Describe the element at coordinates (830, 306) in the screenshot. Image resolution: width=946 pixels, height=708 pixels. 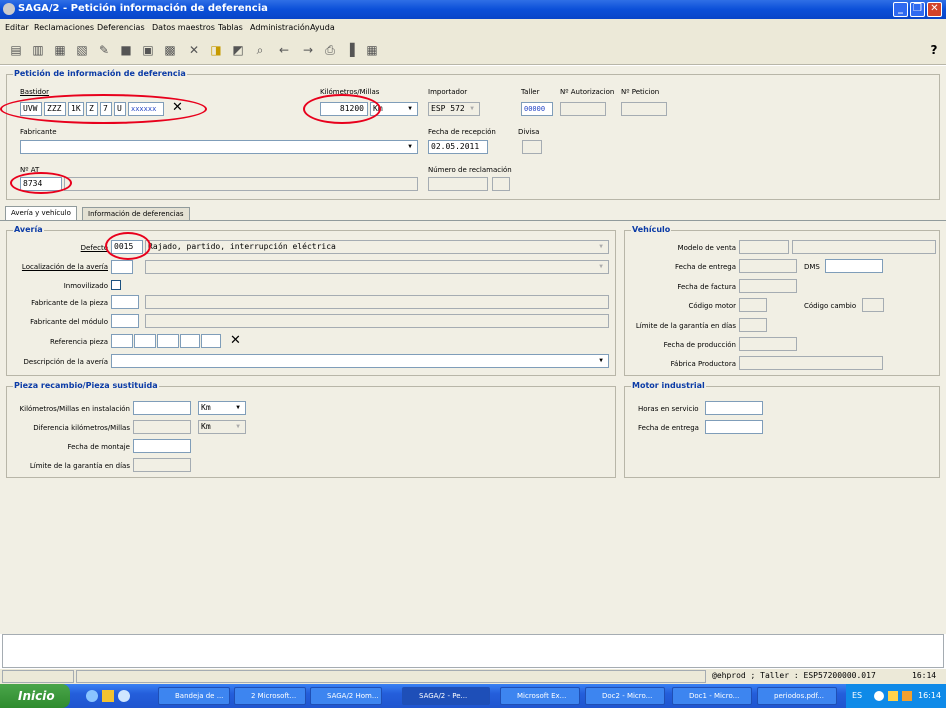
I see `codigo-cambio-label: Código cambio` at that location.